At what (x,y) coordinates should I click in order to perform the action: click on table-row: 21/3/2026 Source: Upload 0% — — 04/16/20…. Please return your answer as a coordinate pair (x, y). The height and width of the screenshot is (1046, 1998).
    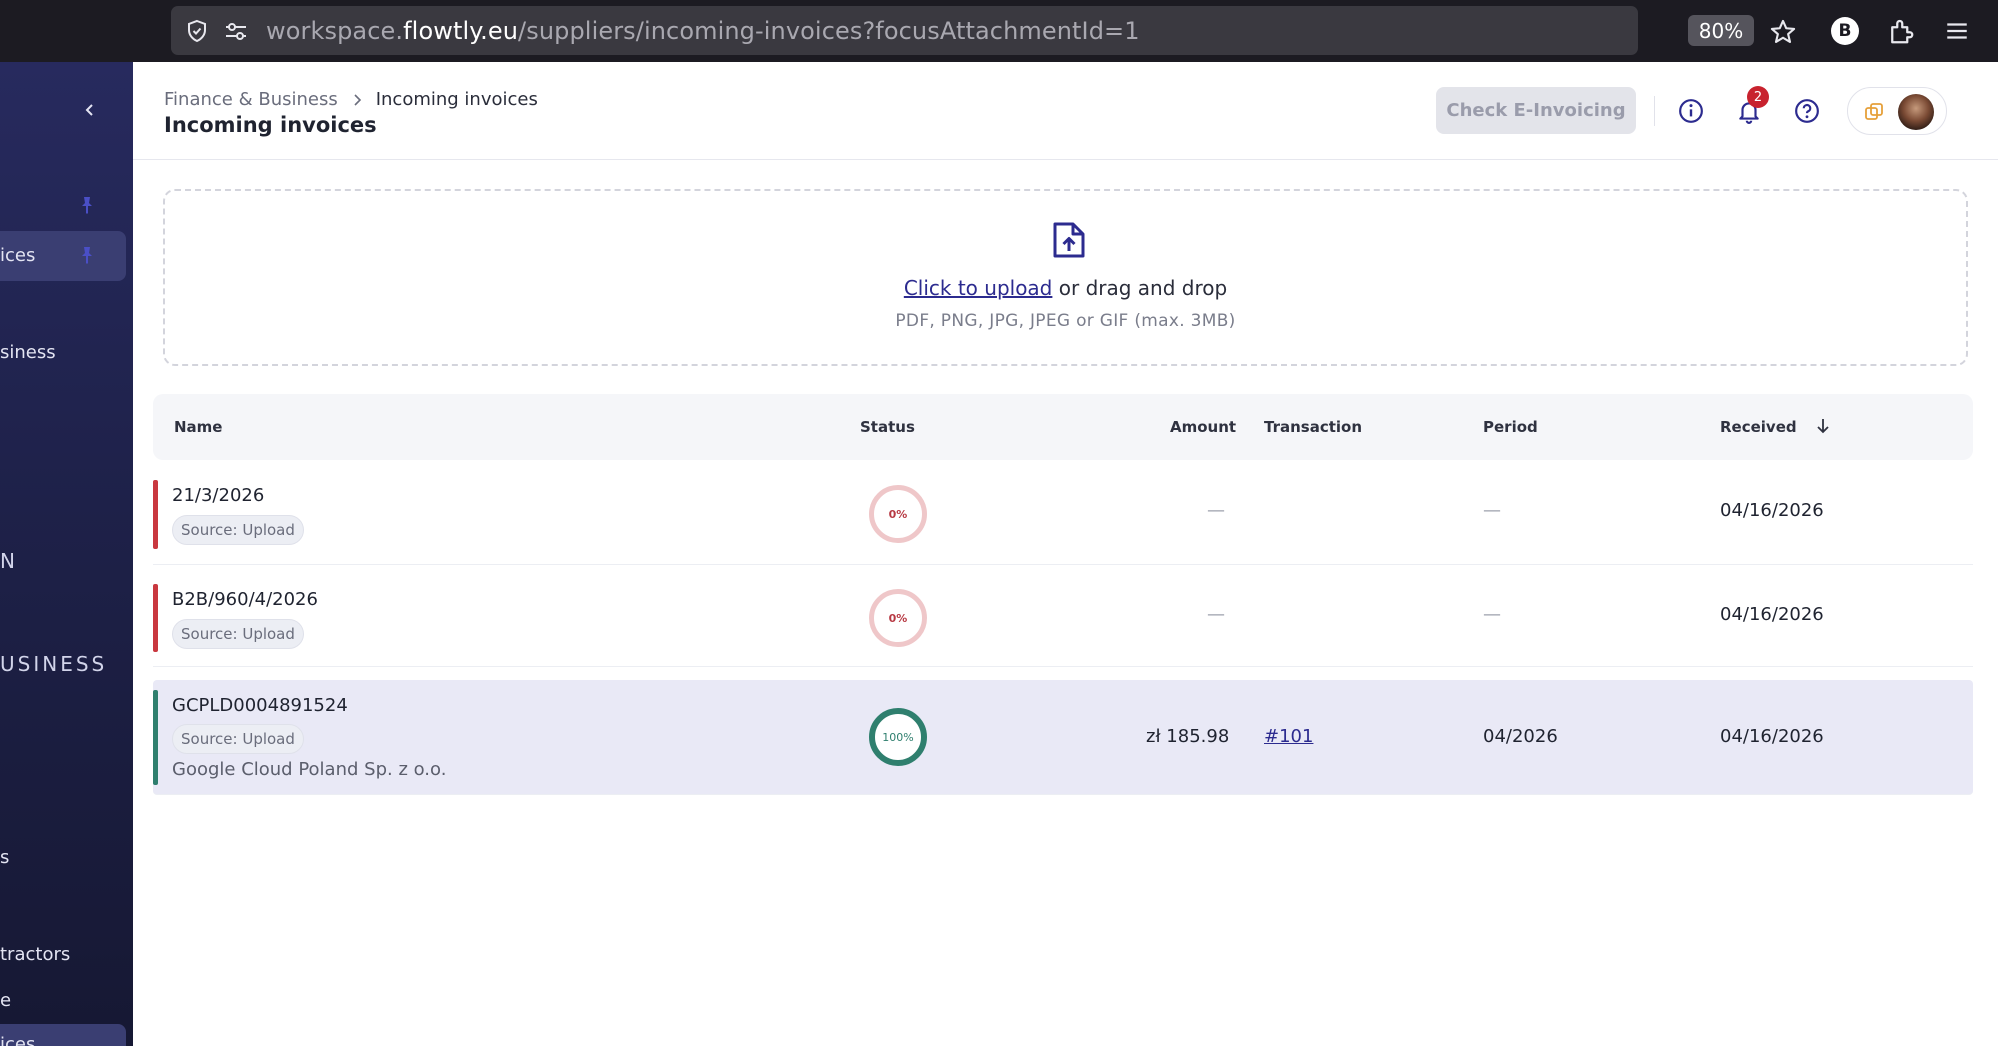
    Looking at the image, I should click on (1063, 512).